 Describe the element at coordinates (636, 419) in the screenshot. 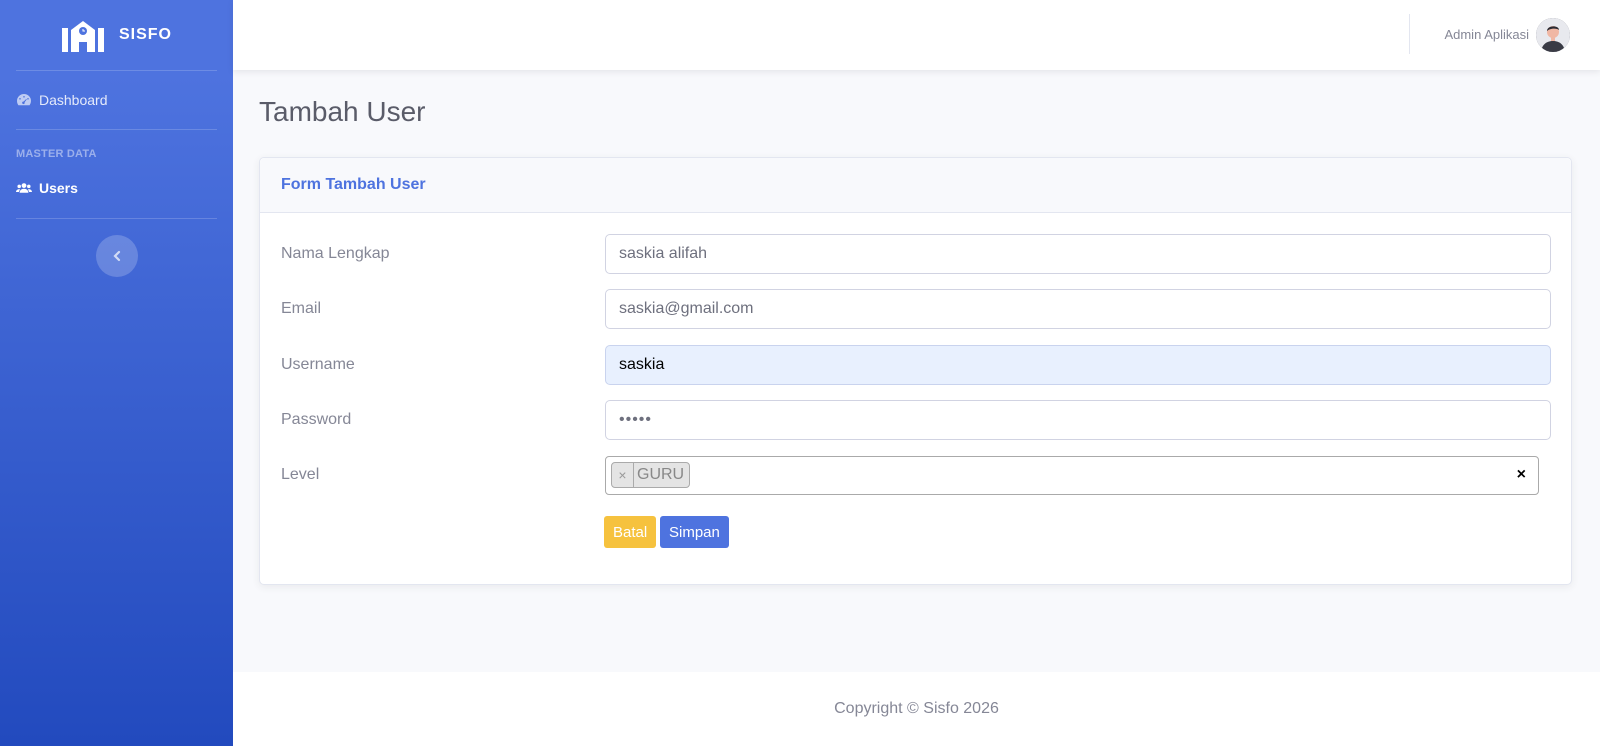

I see `password-value: •••••` at that location.